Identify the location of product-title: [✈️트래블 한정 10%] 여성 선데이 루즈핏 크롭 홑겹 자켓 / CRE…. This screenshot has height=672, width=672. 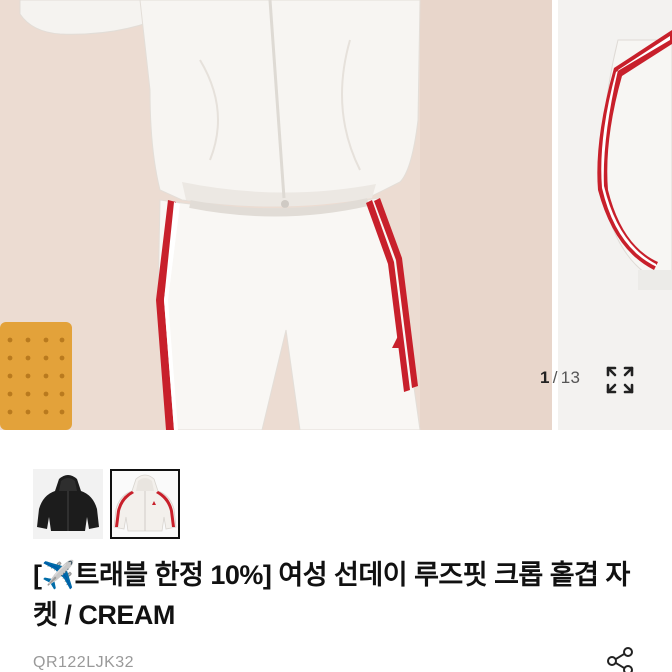
(338, 595).